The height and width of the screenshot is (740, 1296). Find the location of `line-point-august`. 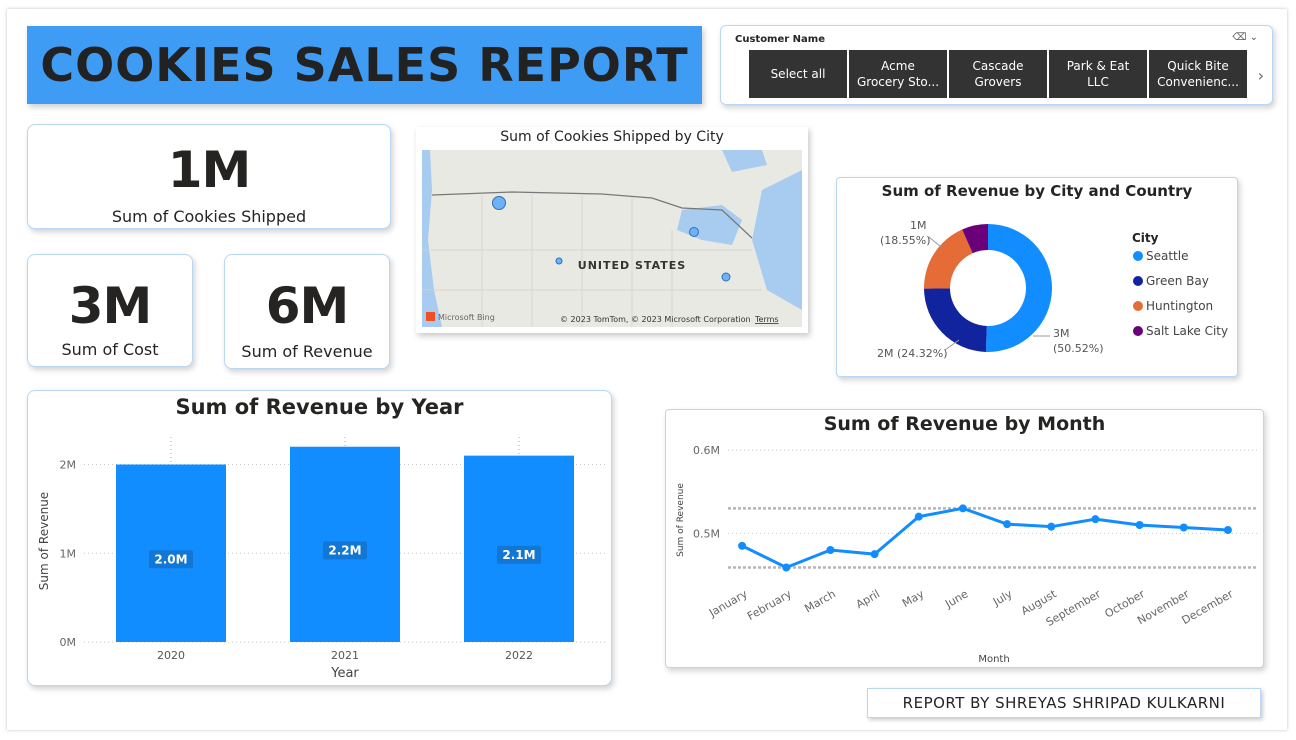

line-point-august is located at coordinates (1051, 526).